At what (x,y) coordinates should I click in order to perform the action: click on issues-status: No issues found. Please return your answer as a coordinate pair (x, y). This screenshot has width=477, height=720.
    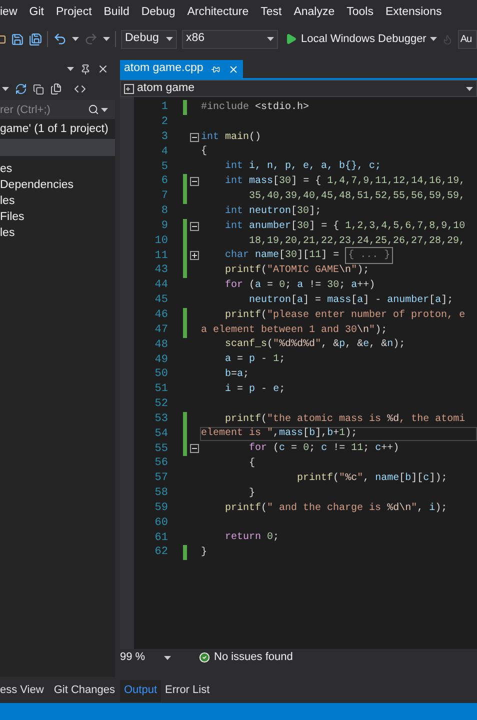
    Looking at the image, I should click on (253, 657).